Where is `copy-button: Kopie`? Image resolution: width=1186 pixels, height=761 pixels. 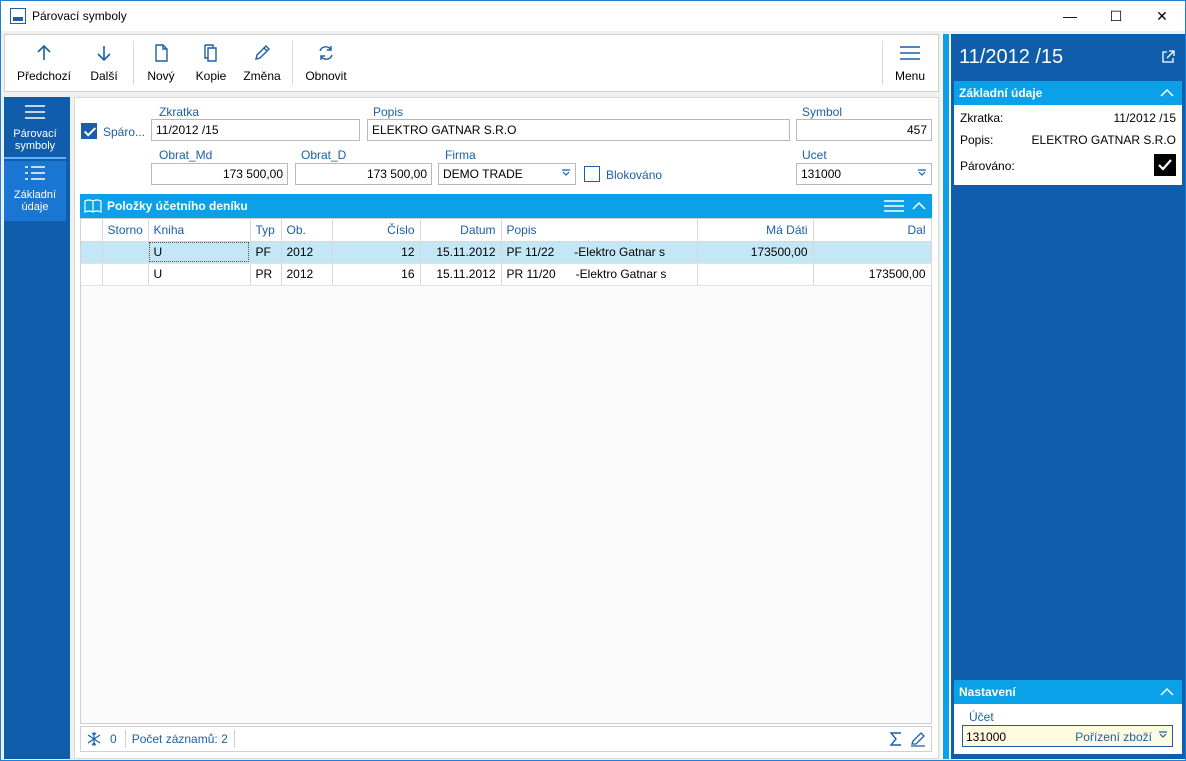
copy-button: Kopie is located at coordinates (211, 63).